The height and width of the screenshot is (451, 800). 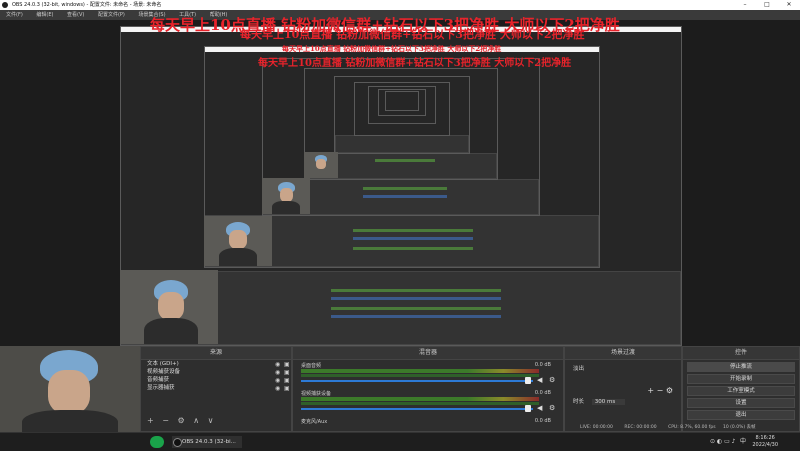 What do you see at coordinates (165, 420) in the screenshot?
I see `remove-source-icon: −` at bounding box center [165, 420].